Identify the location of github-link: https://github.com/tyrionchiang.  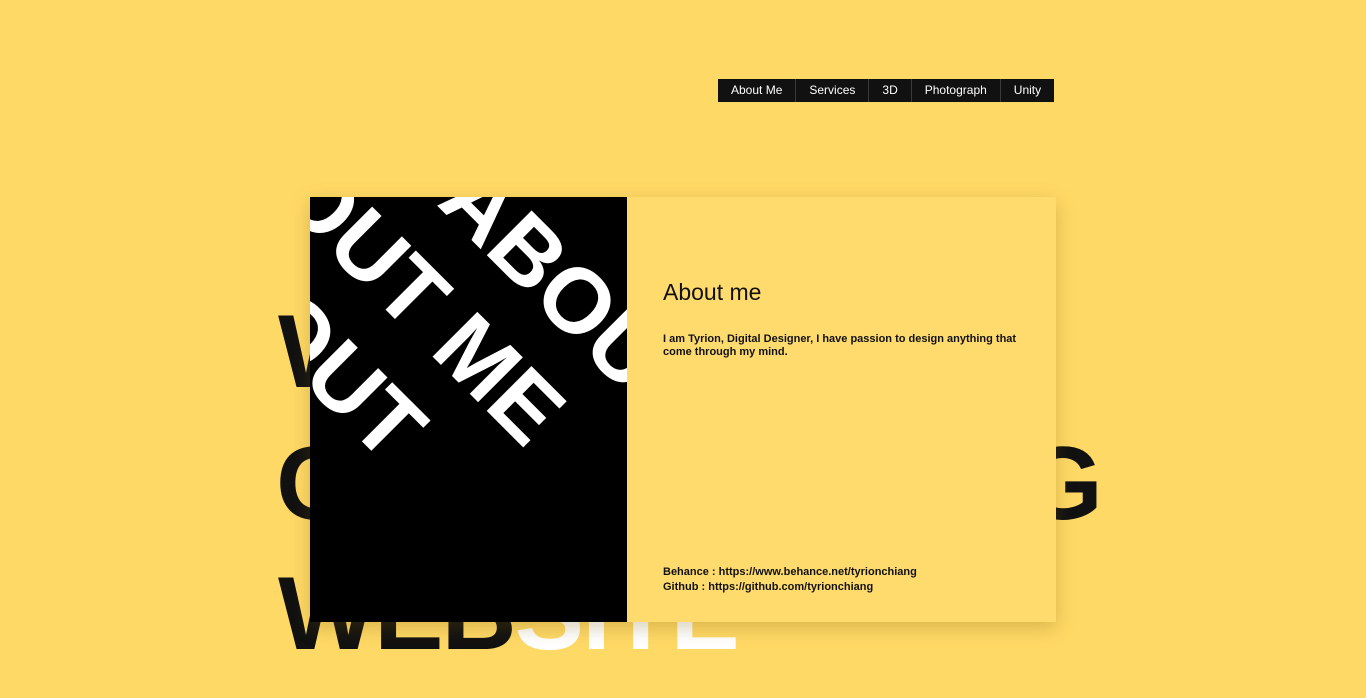
(790, 587).